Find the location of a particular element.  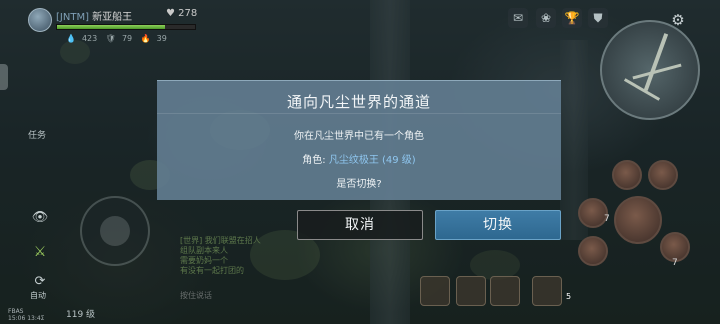

minimap is located at coordinates (650, 70).